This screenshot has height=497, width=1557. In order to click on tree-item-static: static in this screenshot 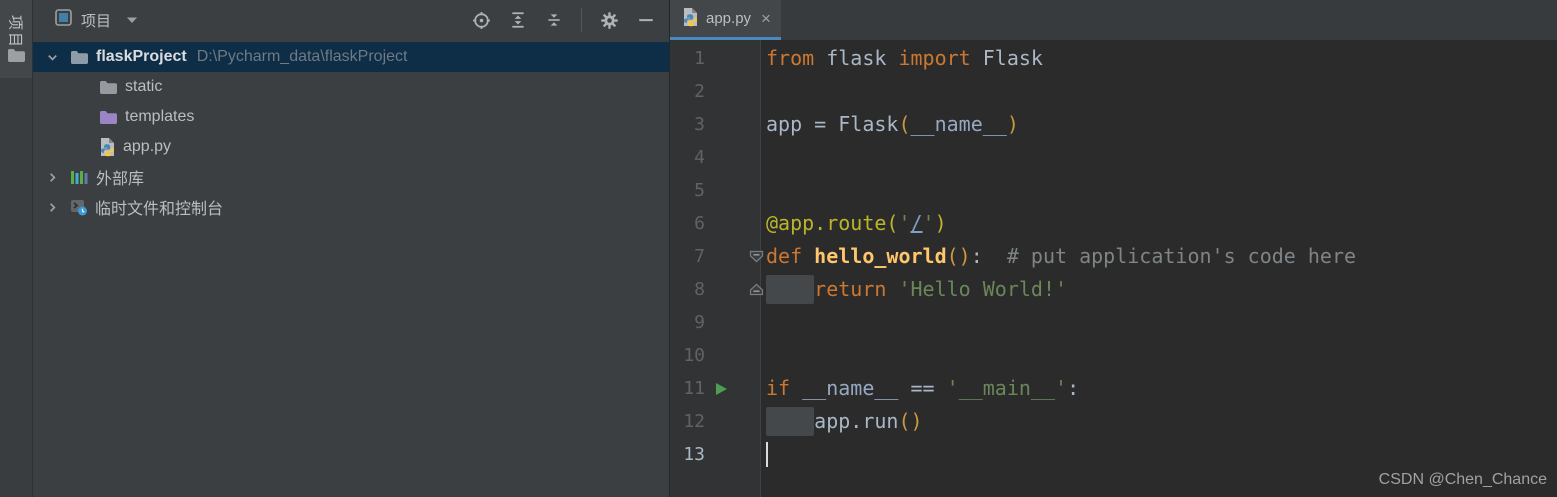, I will do `click(351, 87)`.